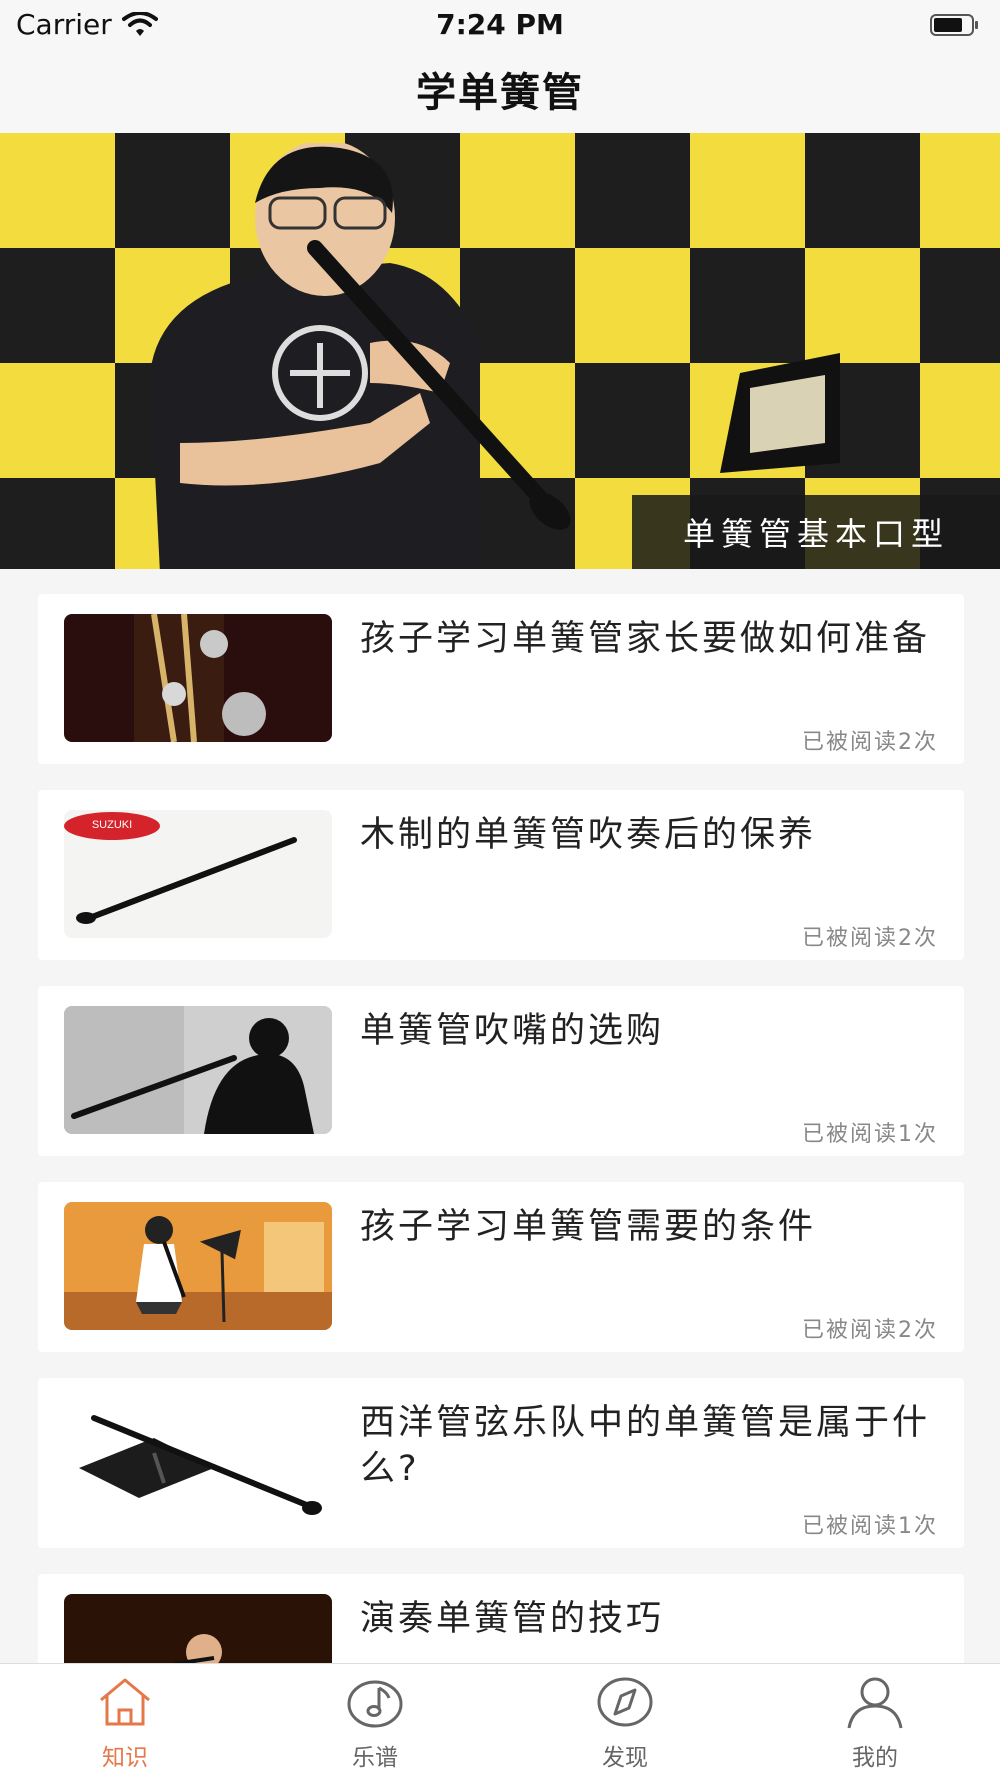 The width and height of the screenshot is (1000, 1779). Describe the element at coordinates (875, 1758) in the screenshot. I see `tab-label: 我的` at that location.